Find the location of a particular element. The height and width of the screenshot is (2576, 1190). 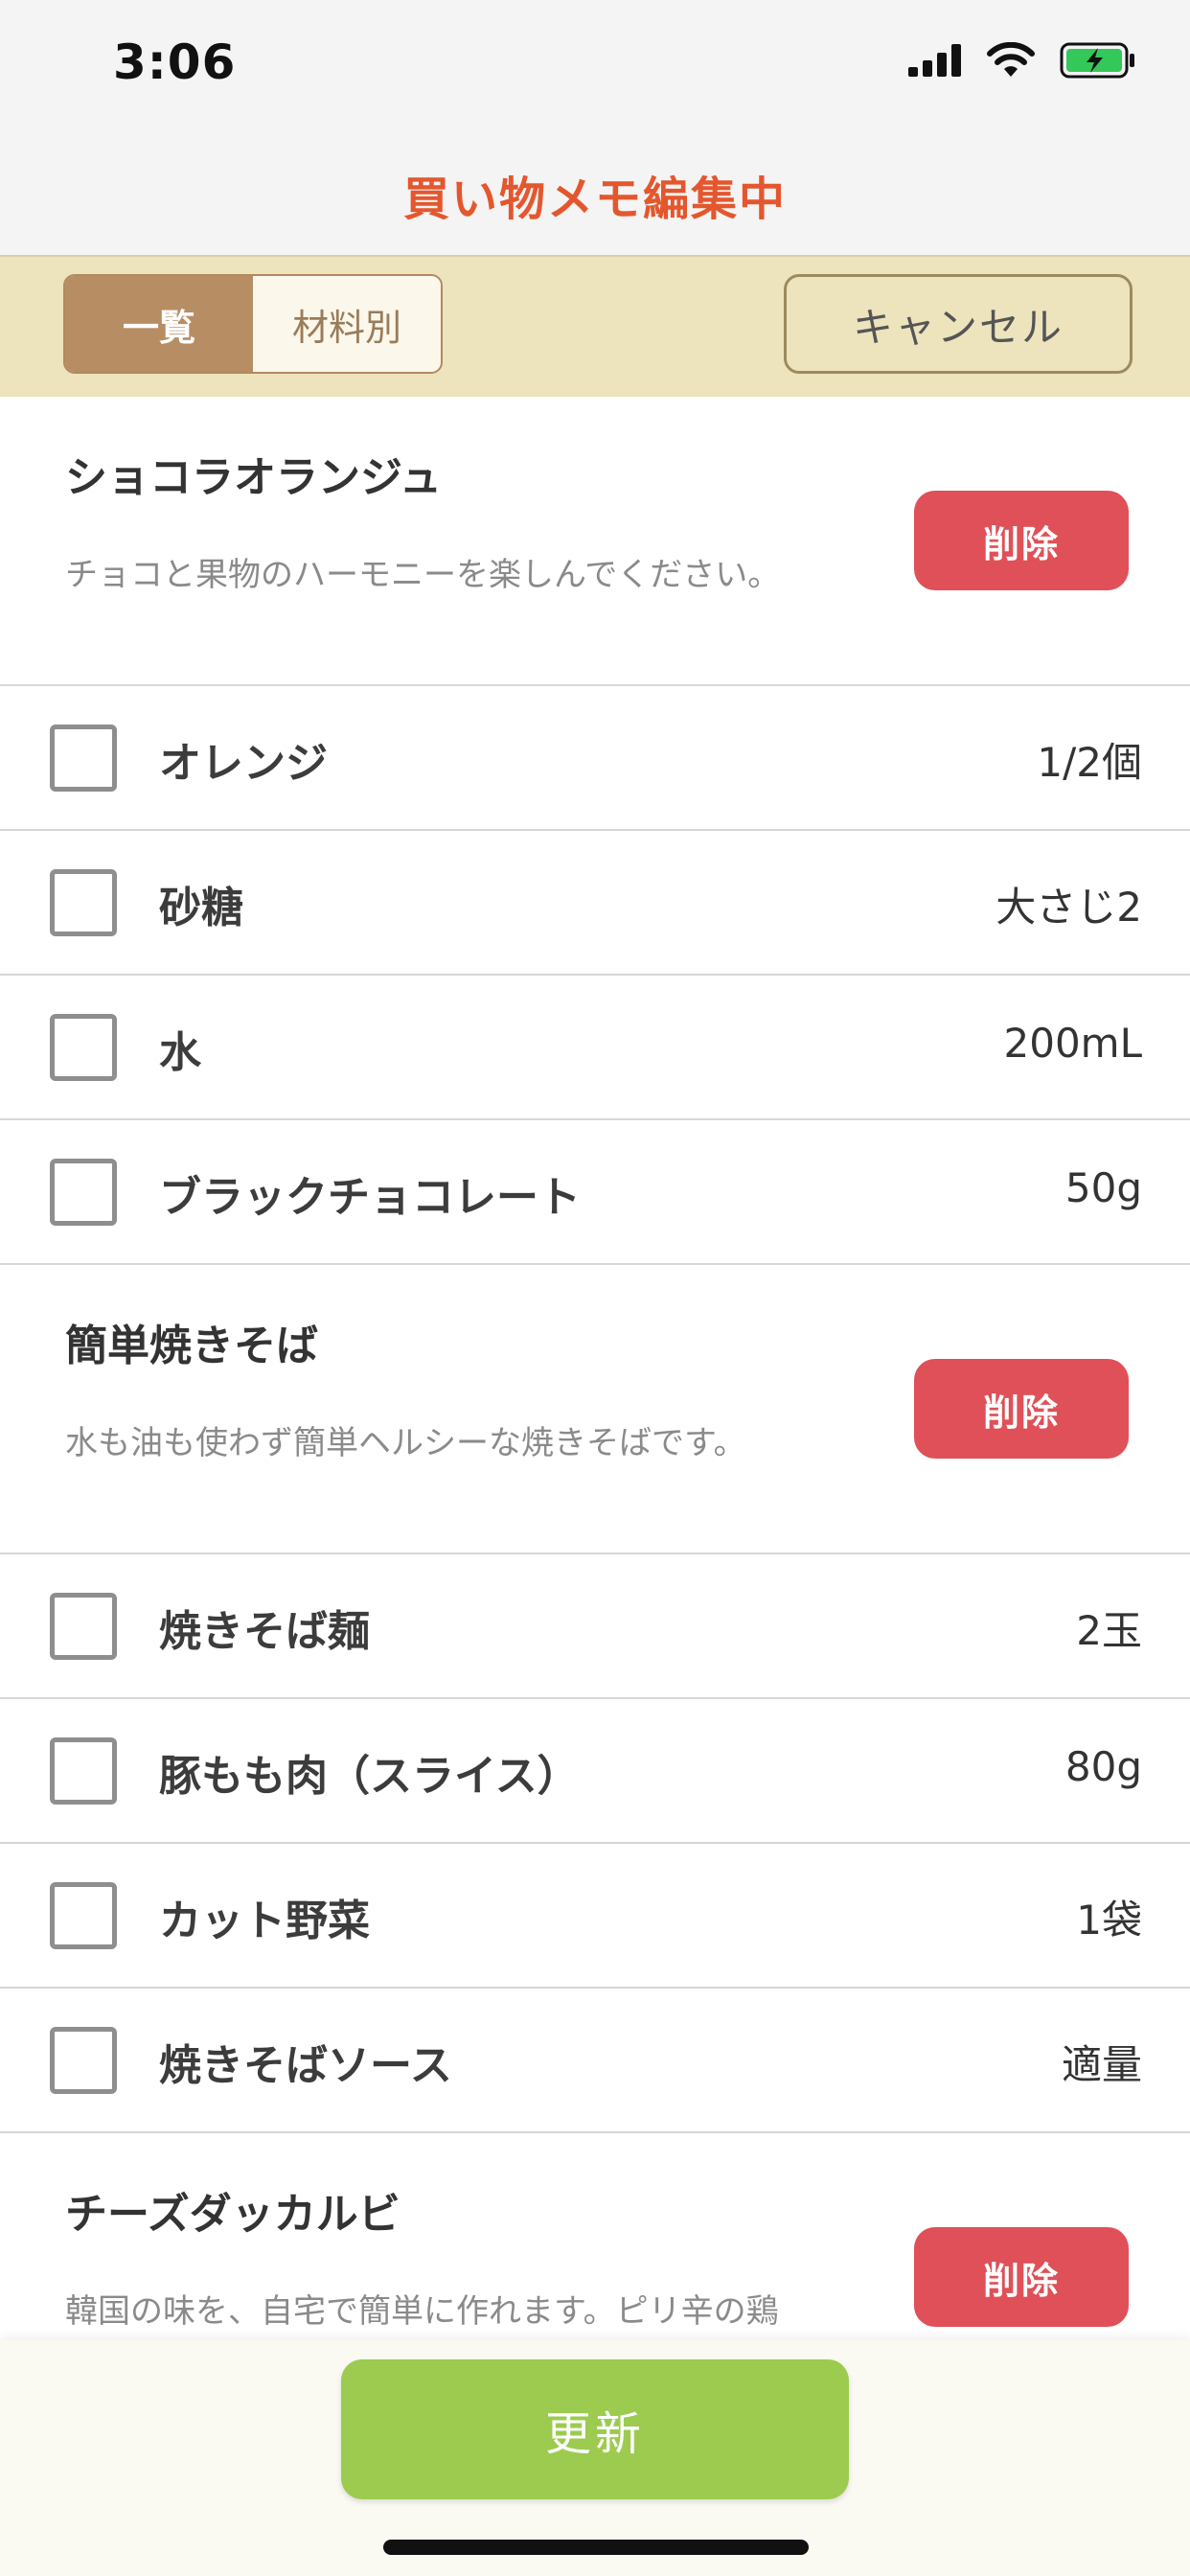

ingredient-row: カット野菜 1袋 is located at coordinates (595, 1916).